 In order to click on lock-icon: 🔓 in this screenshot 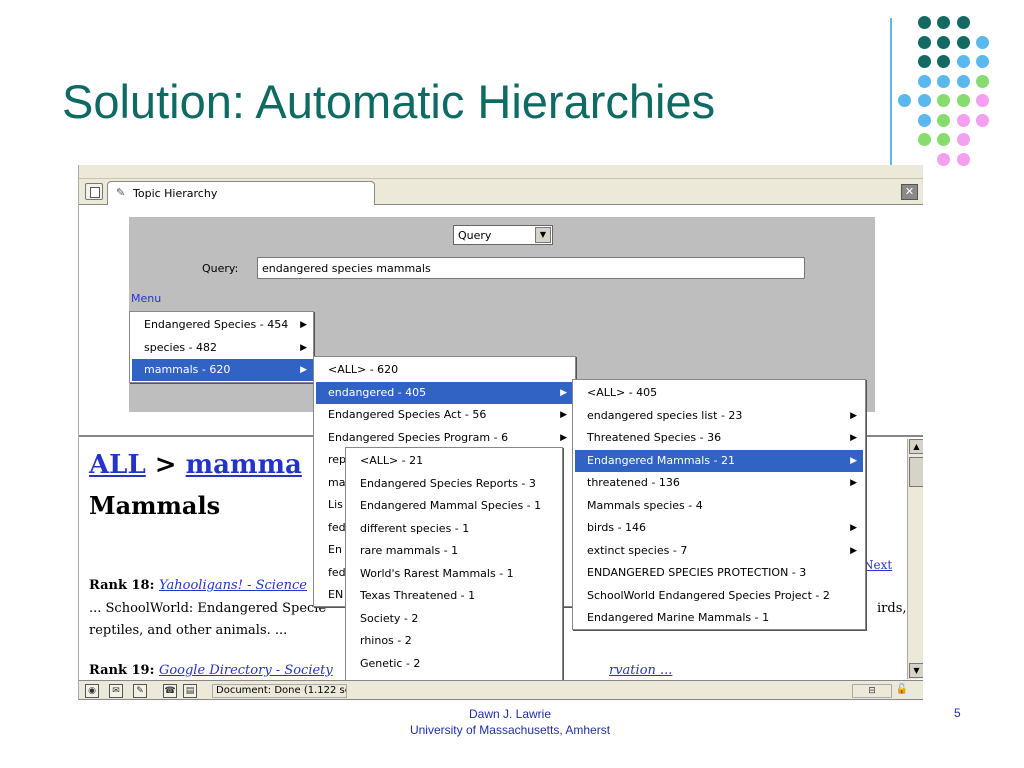, I will do `click(902, 691)`.